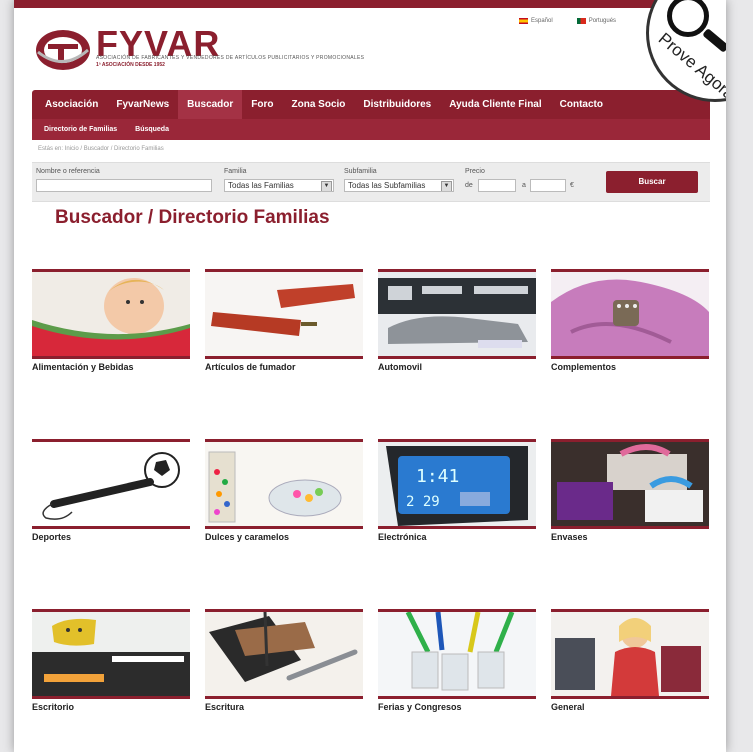 Image resolution: width=753 pixels, height=752 pixels. I want to click on precio-label: Precio, so click(475, 171).